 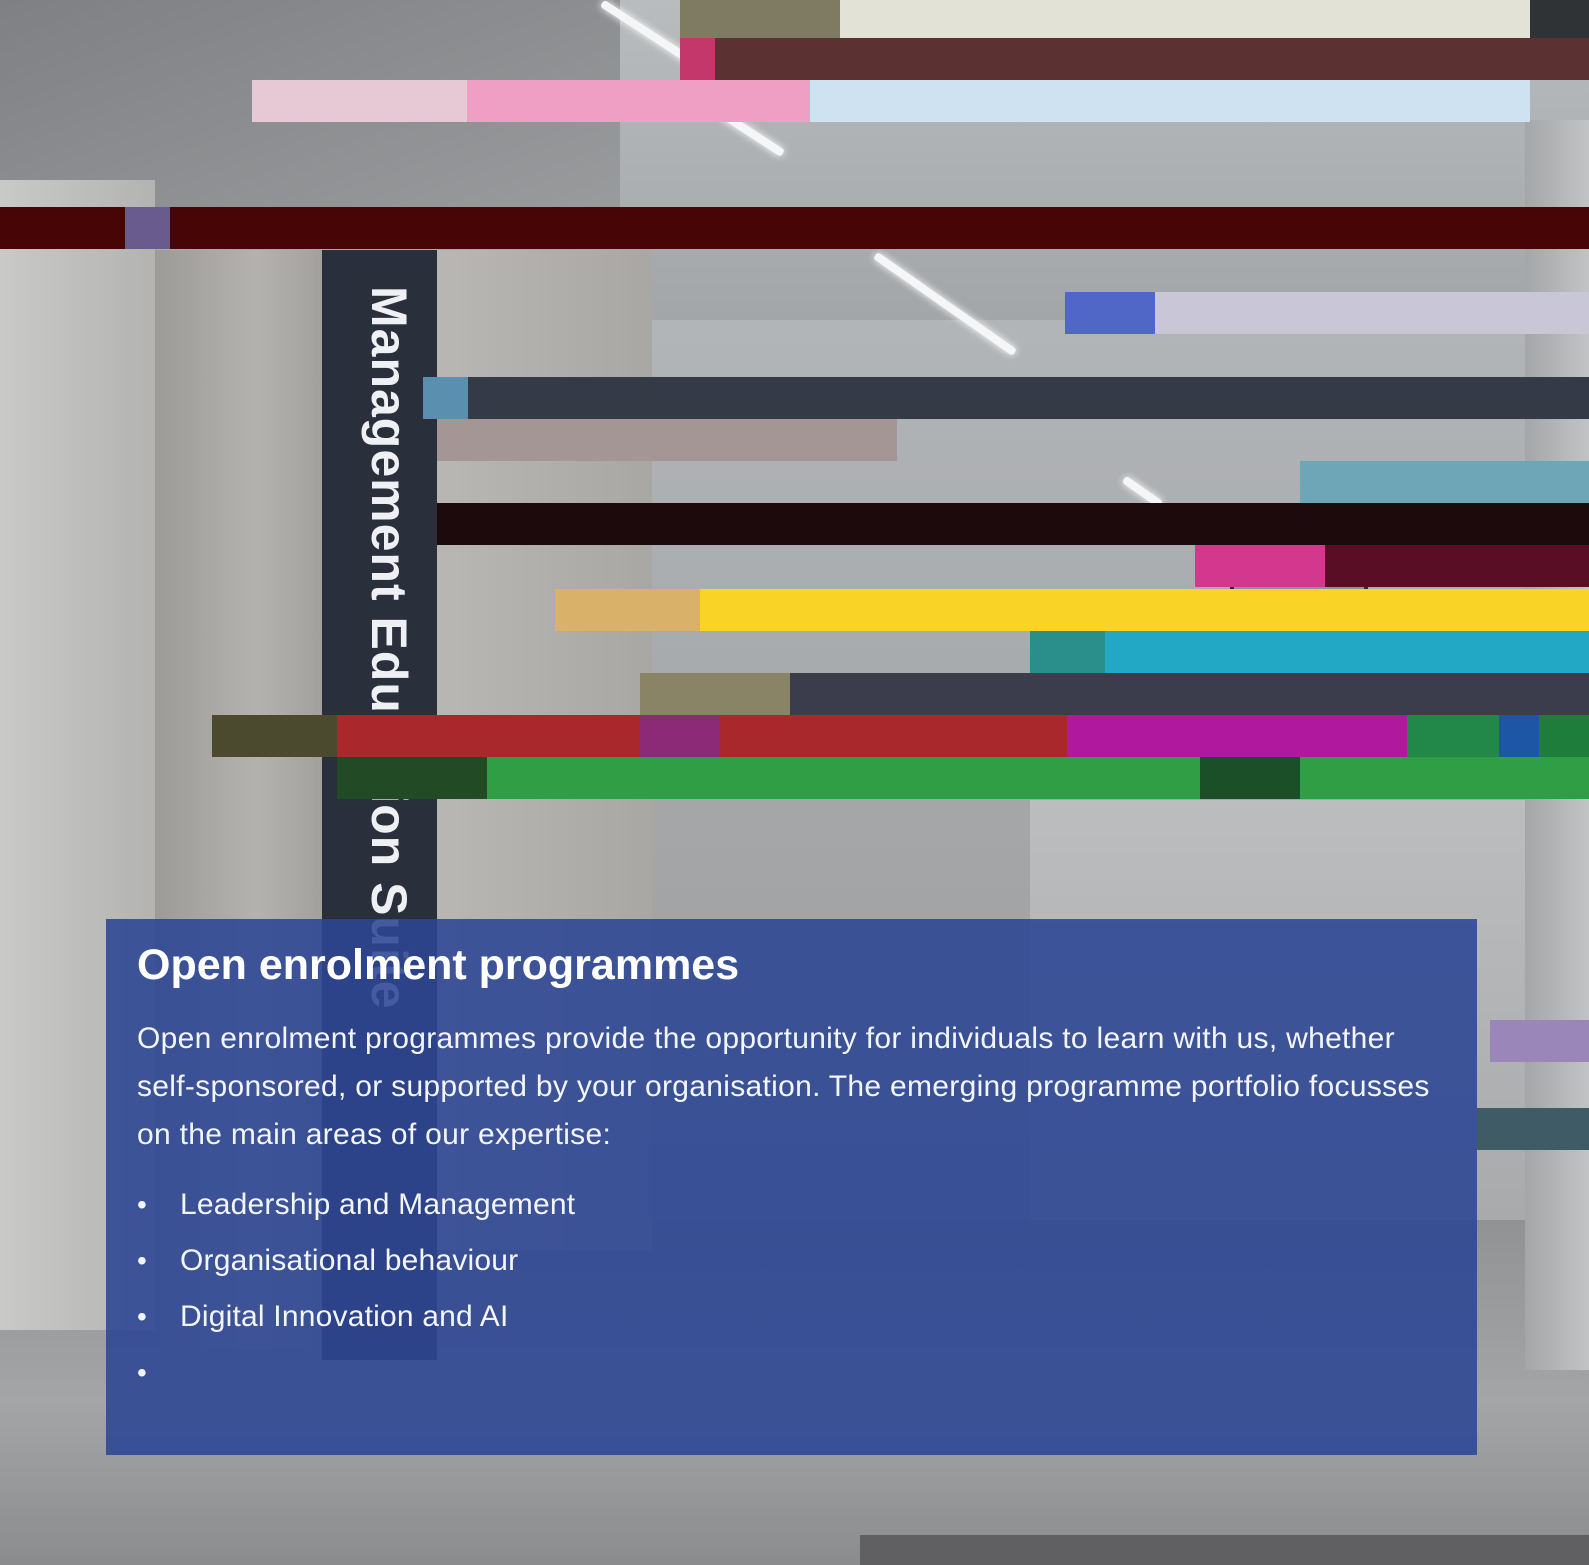 What do you see at coordinates (389, 648) in the screenshot?
I see `signpost-text: Management Education Suite` at bounding box center [389, 648].